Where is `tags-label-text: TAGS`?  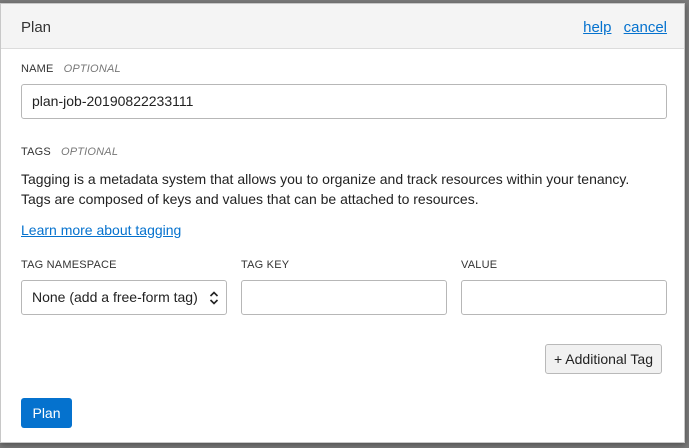
tags-label-text: TAGS is located at coordinates (36, 152).